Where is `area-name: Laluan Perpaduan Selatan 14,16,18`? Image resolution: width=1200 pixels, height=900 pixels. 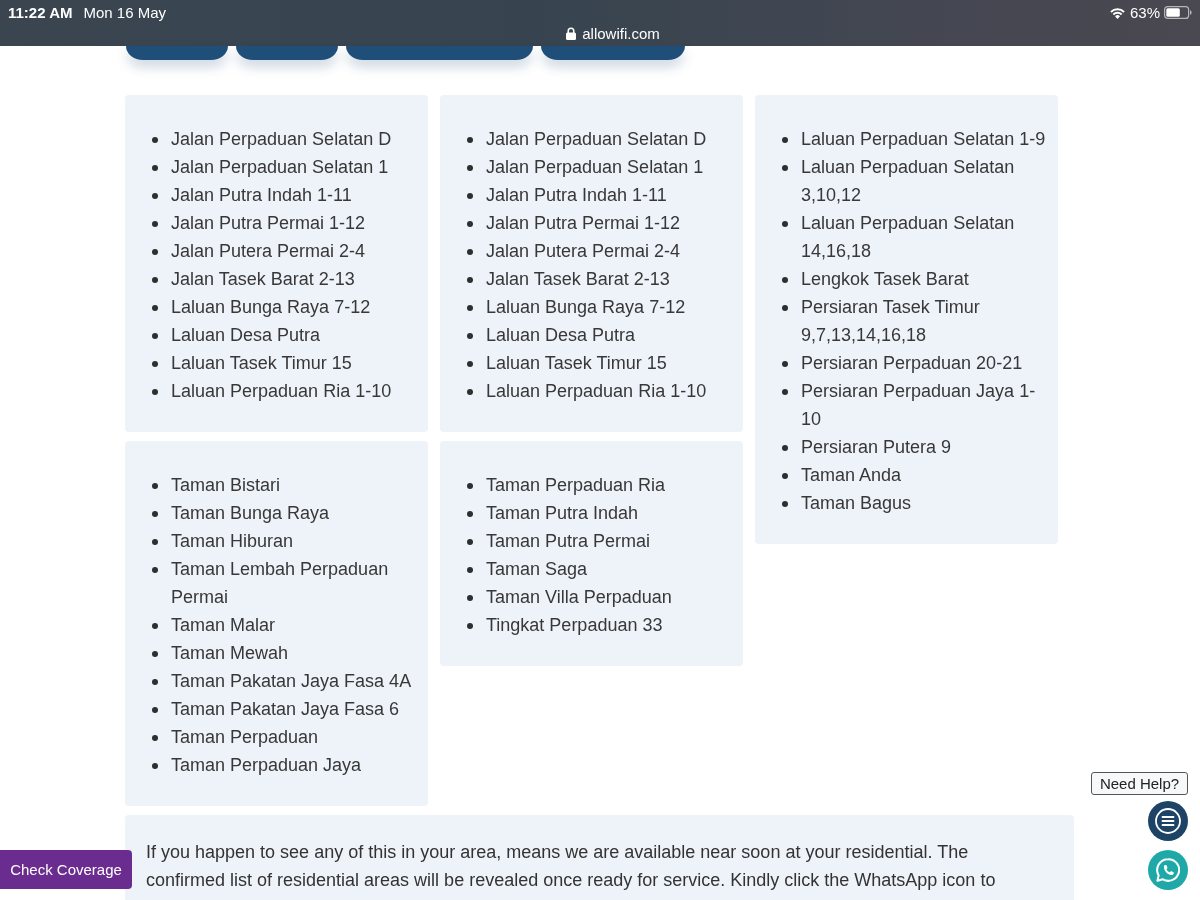
area-name: Laluan Perpaduan Selatan 14,16,18 is located at coordinates (908, 237).